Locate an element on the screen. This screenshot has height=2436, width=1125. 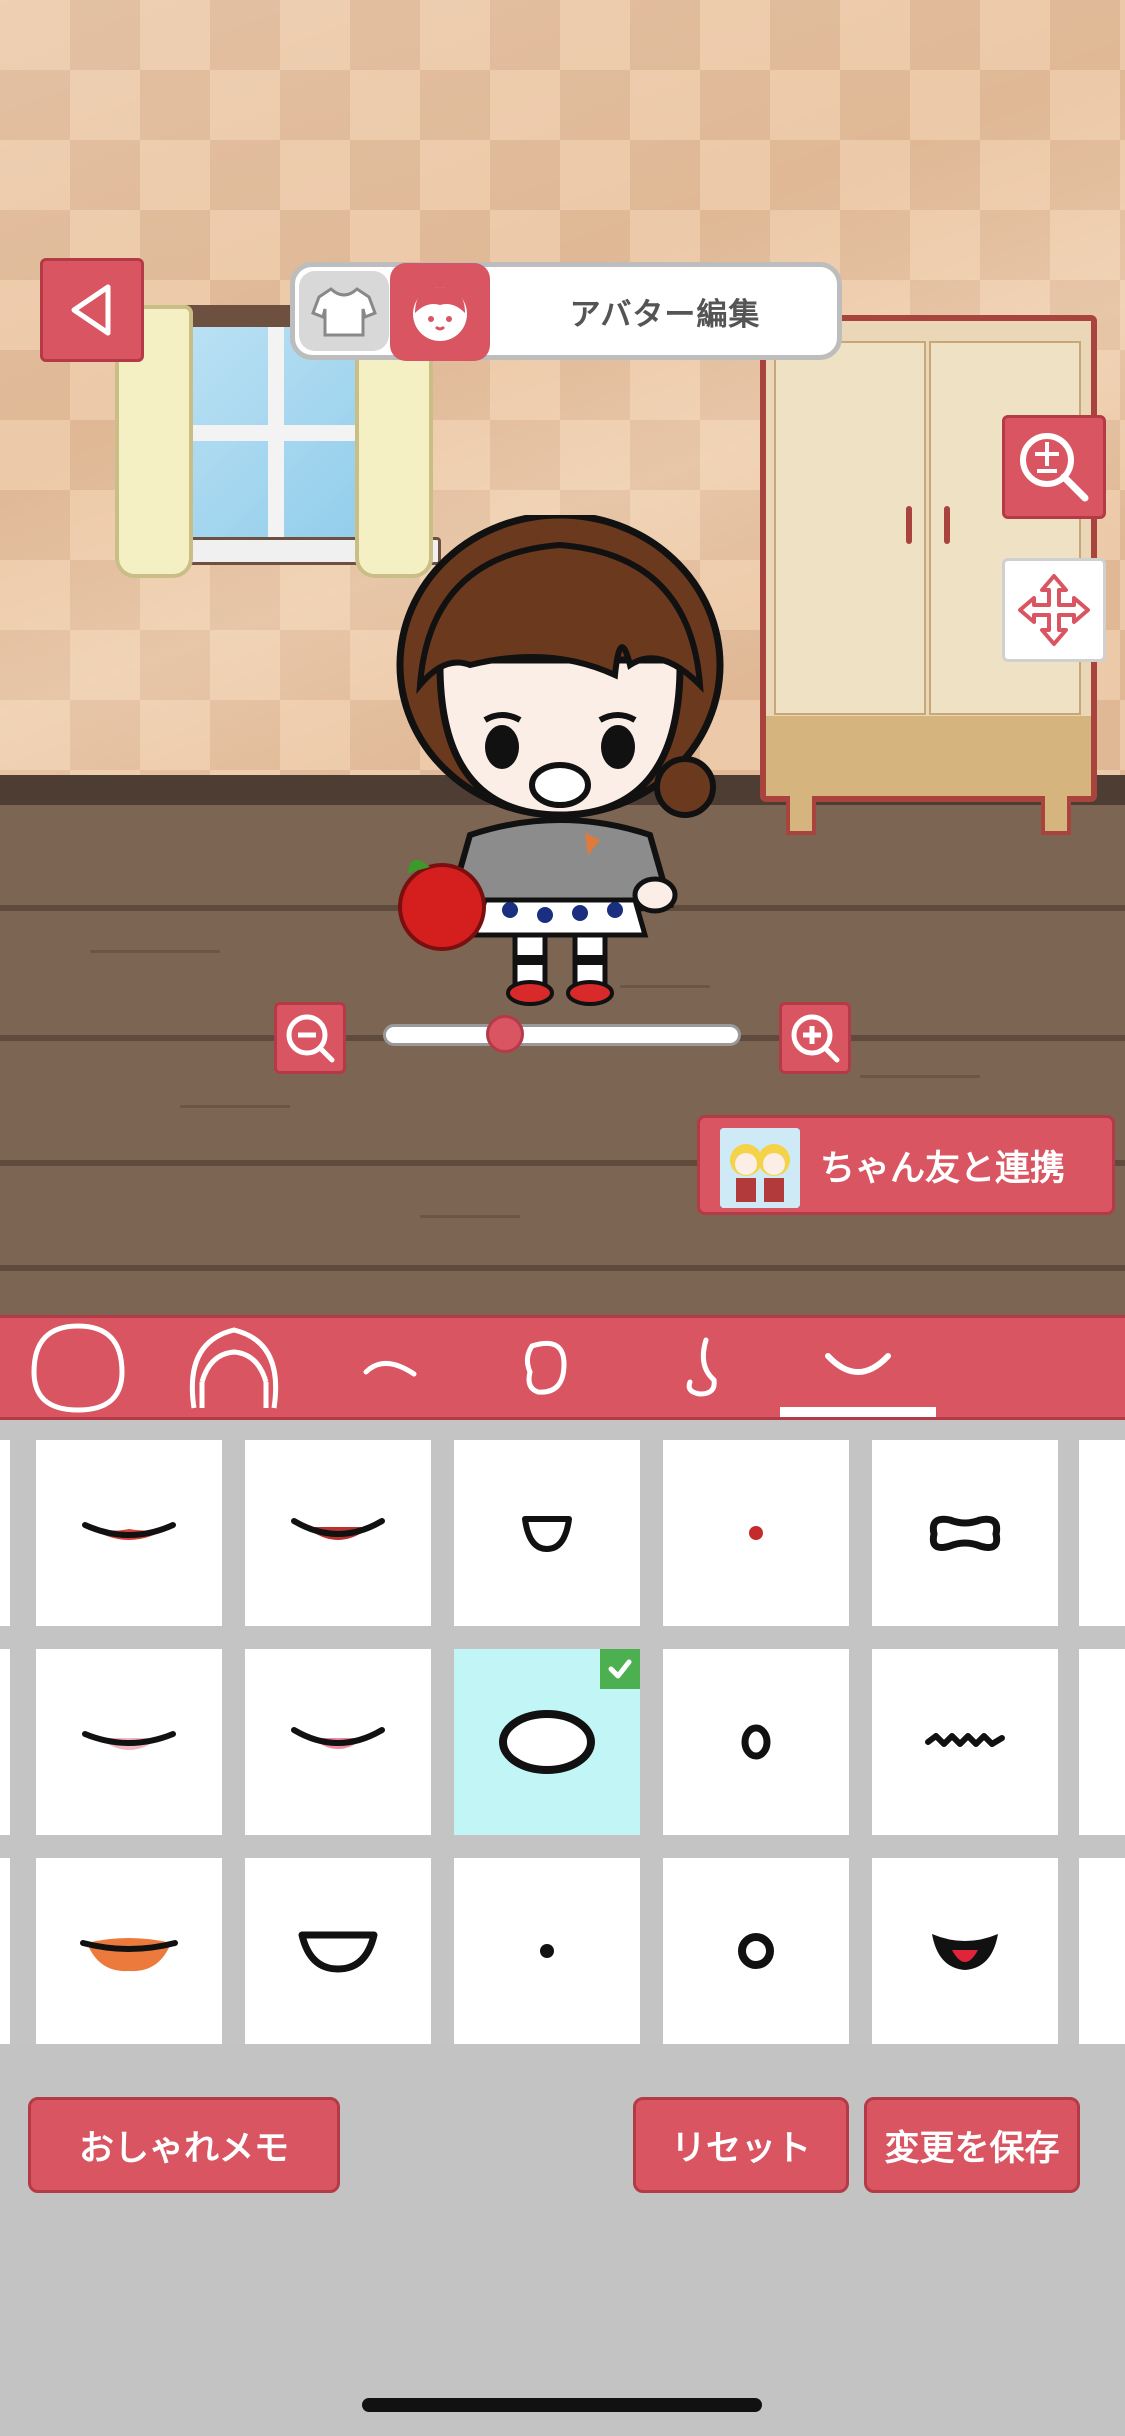
zoom-slider-knob is located at coordinates (505, 1034).